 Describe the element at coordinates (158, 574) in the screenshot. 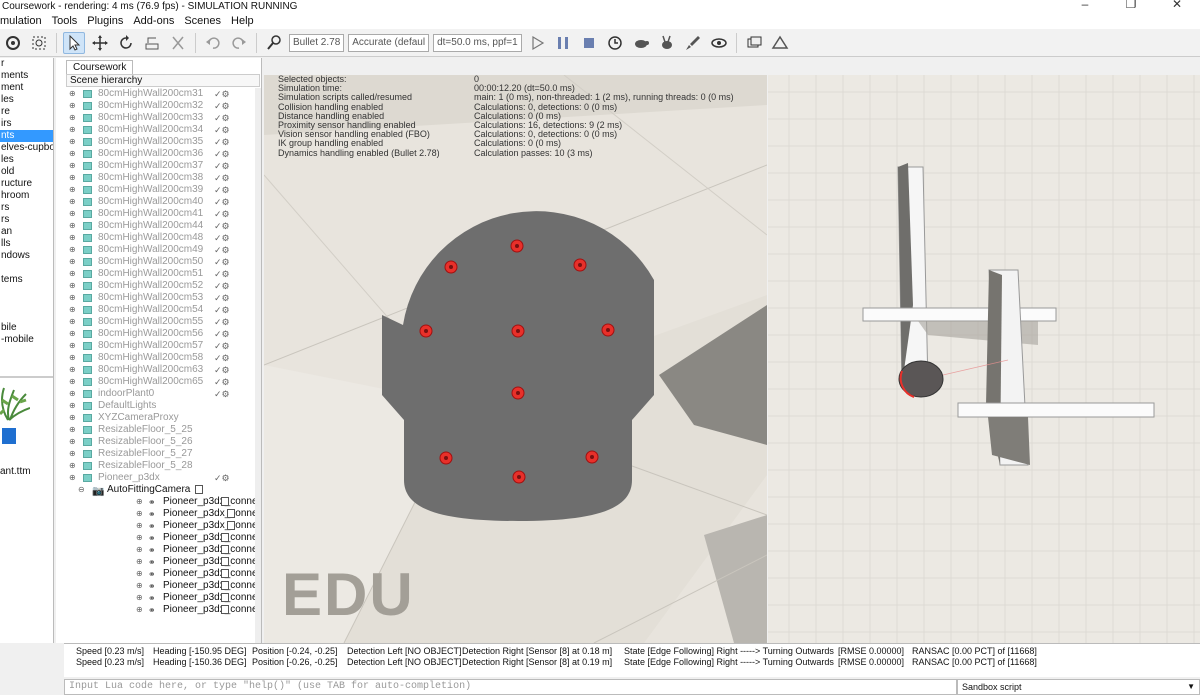

I see `hierarchy-item: ⊕ ⚭ Pioneer_p3dx_connection5` at that location.